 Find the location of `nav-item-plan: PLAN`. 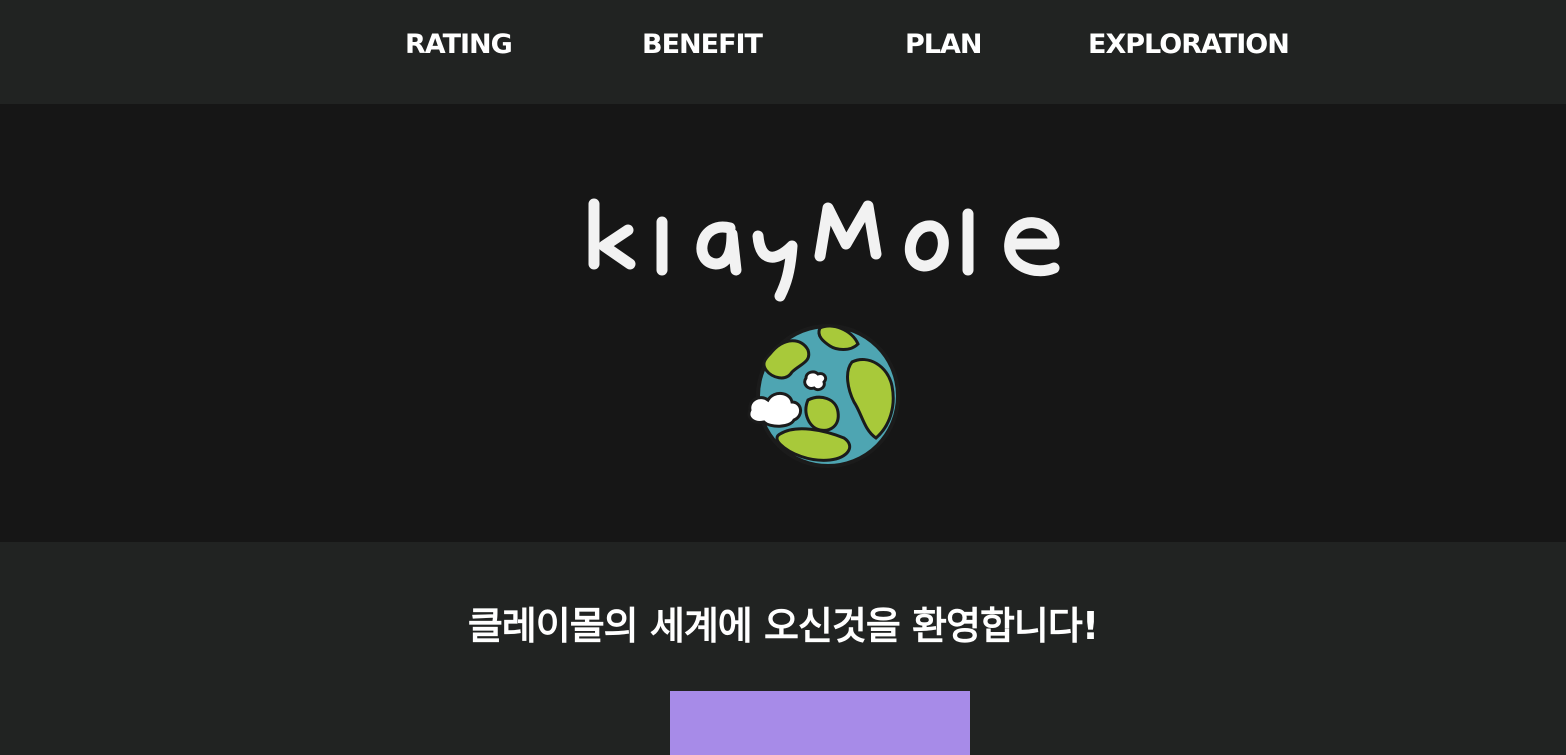

nav-item-plan: PLAN is located at coordinates (943, 45).